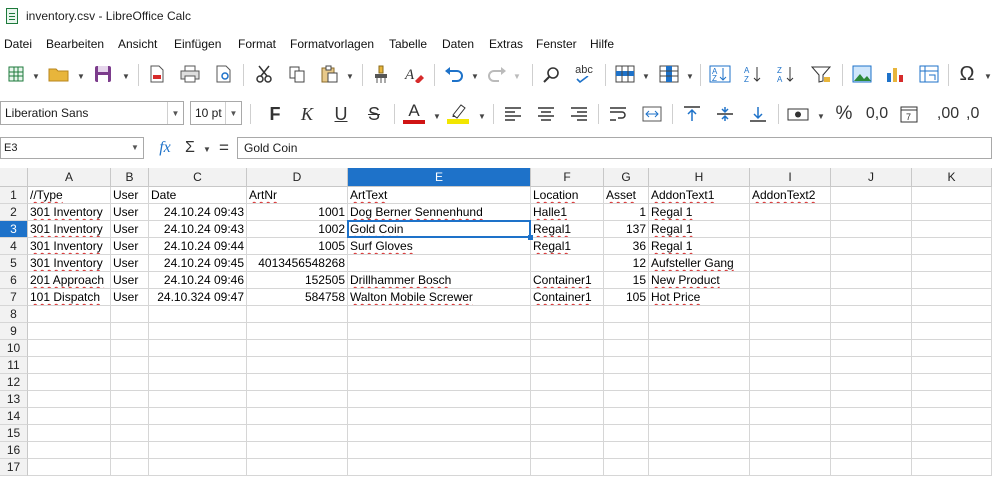 The image size is (992, 479). I want to click on cell-e1: ArtText, so click(439, 195).